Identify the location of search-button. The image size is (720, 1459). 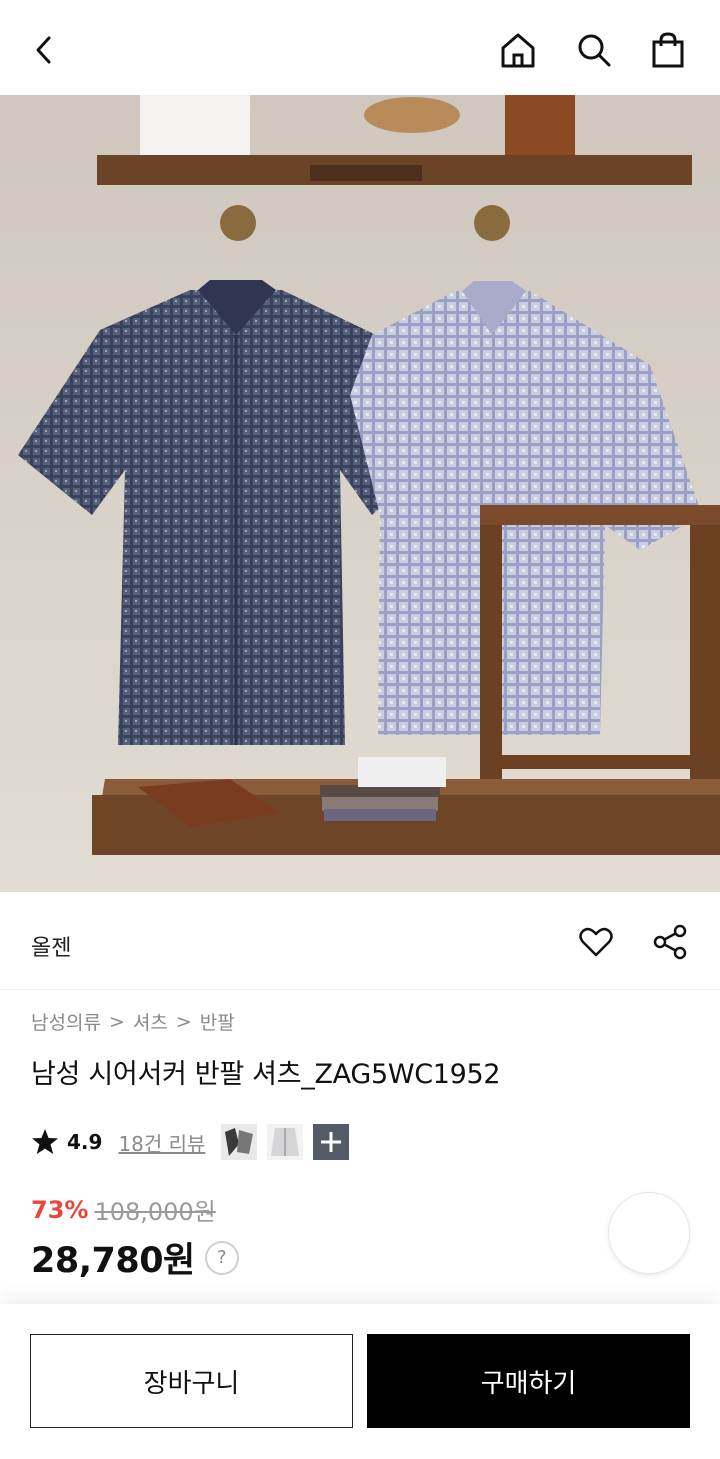
(594, 50).